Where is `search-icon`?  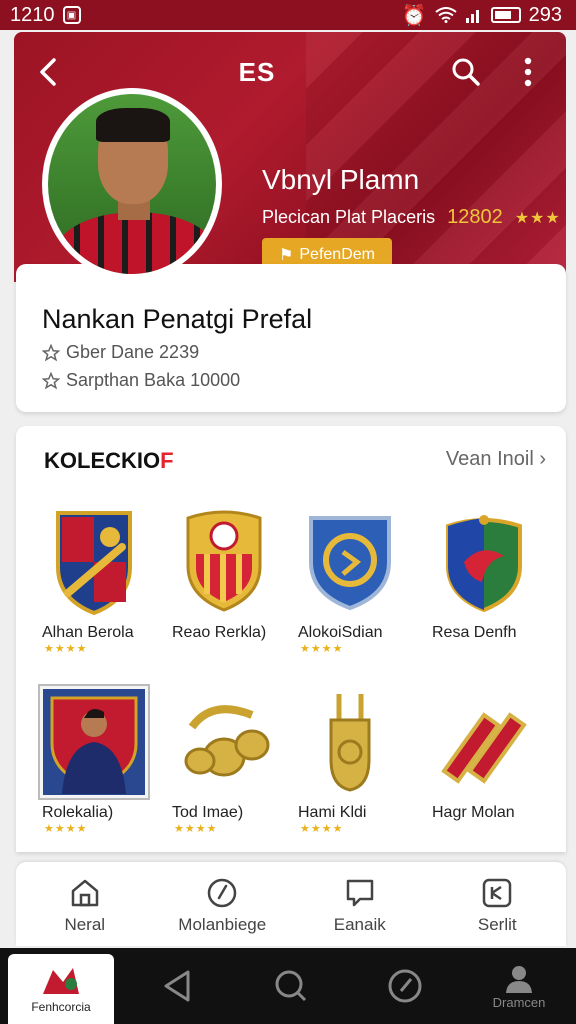 search-icon is located at coordinates (466, 72).